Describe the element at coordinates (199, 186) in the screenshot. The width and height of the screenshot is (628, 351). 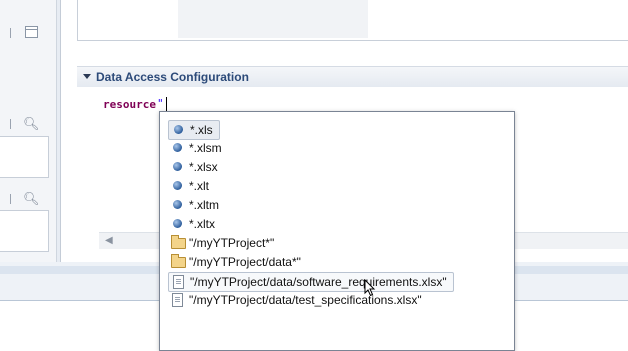
I see `completion-label: *.xlt` at that location.